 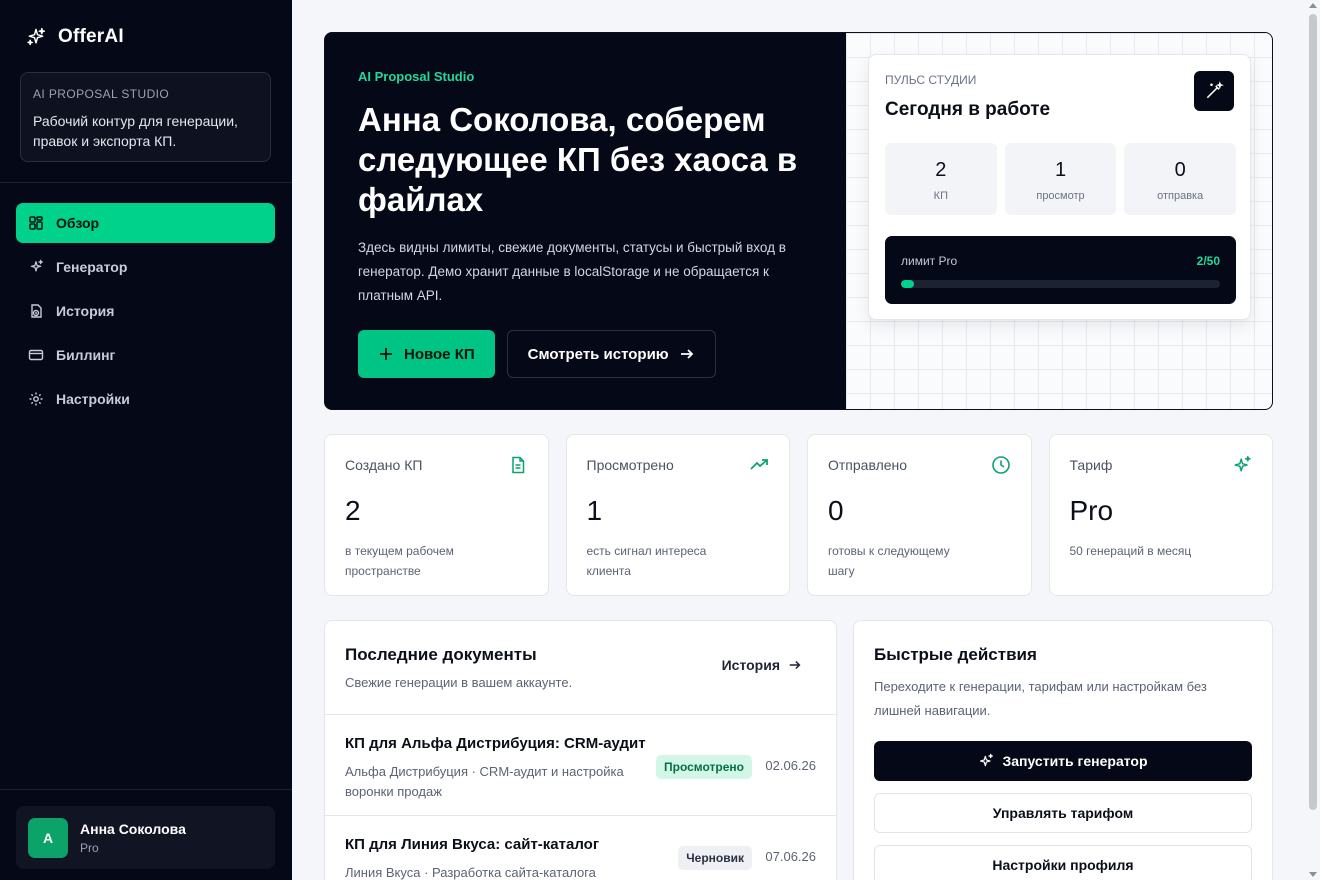 What do you see at coordinates (399, 561) in the screenshot?
I see `stat-subtext: в текущем рабочем пространстве` at bounding box center [399, 561].